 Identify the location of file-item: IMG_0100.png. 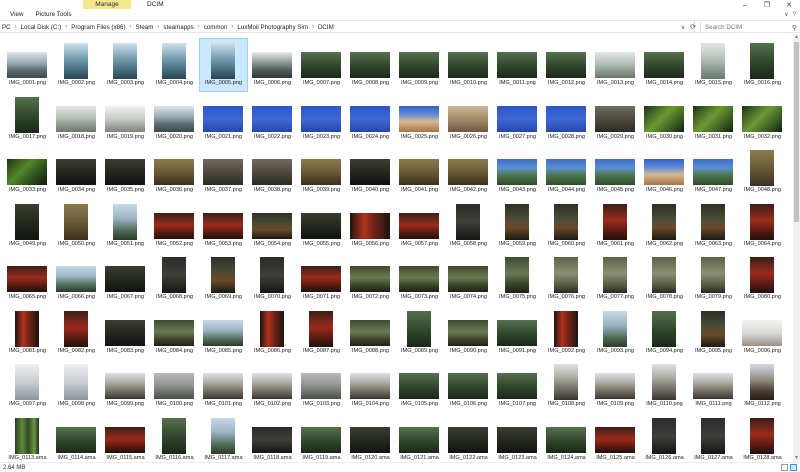
(174, 386).